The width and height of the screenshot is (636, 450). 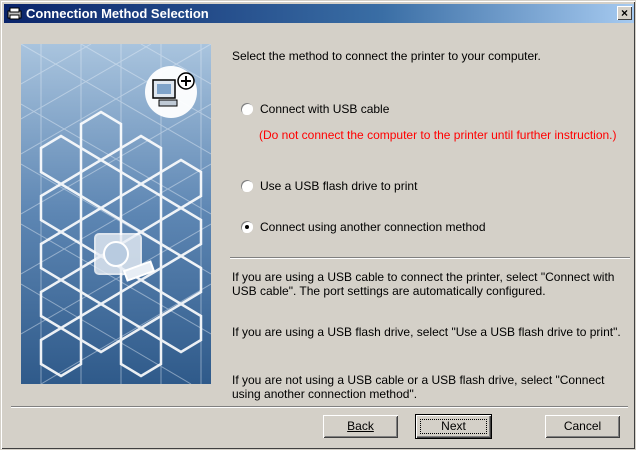 I want to click on next-button-label: Next, so click(x=453, y=426).